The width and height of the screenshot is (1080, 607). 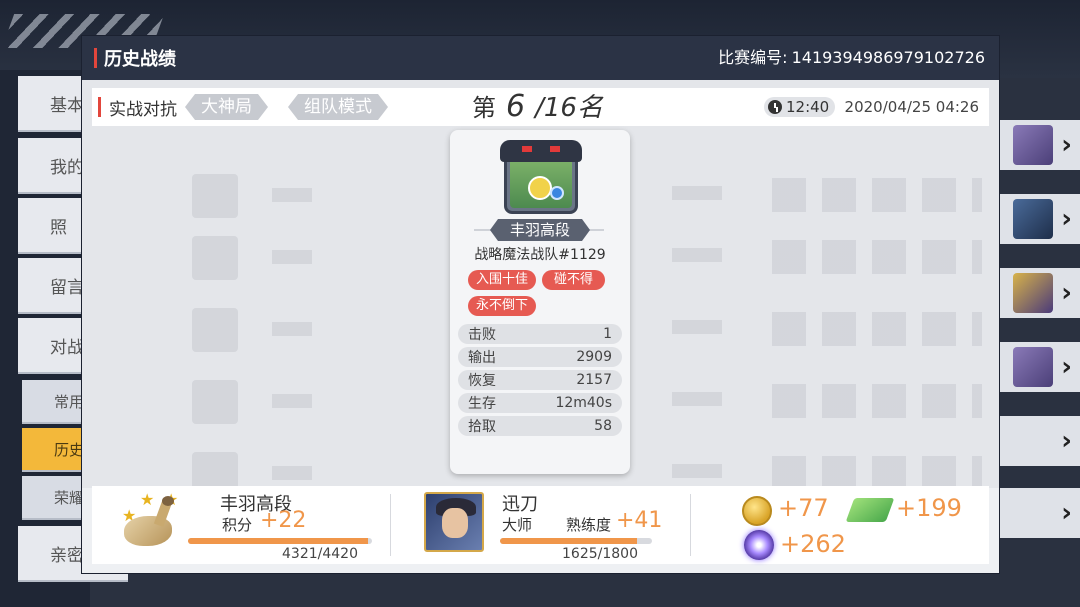 What do you see at coordinates (540, 58) in the screenshot?
I see `modal-header: 历史战绩 比赛编号: 1419394986979102726` at bounding box center [540, 58].